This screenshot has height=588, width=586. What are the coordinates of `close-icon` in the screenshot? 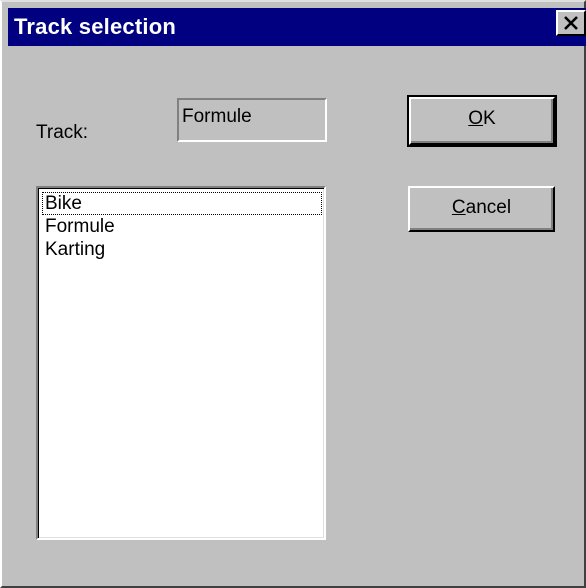 It's located at (571, 23).